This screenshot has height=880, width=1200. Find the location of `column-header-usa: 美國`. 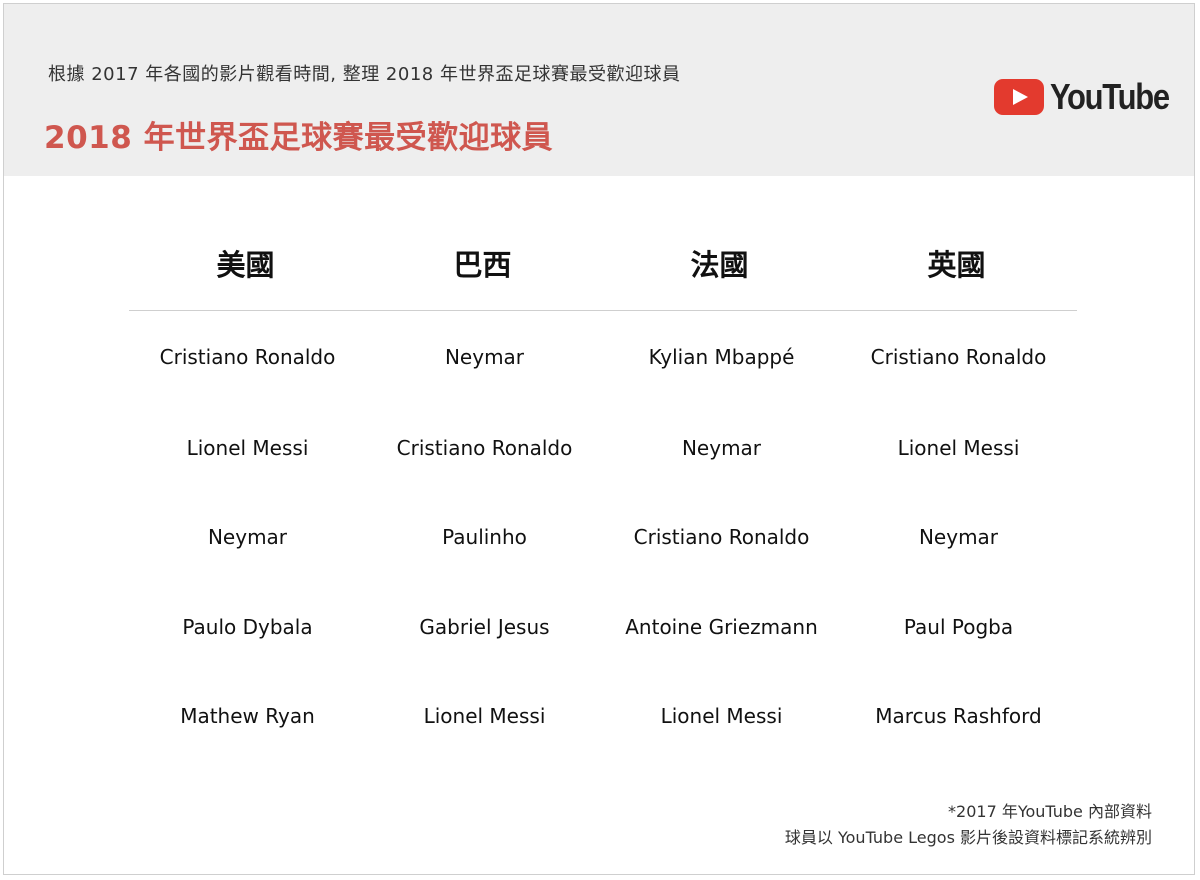

column-header-usa: 美國 is located at coordinates (245, 265).